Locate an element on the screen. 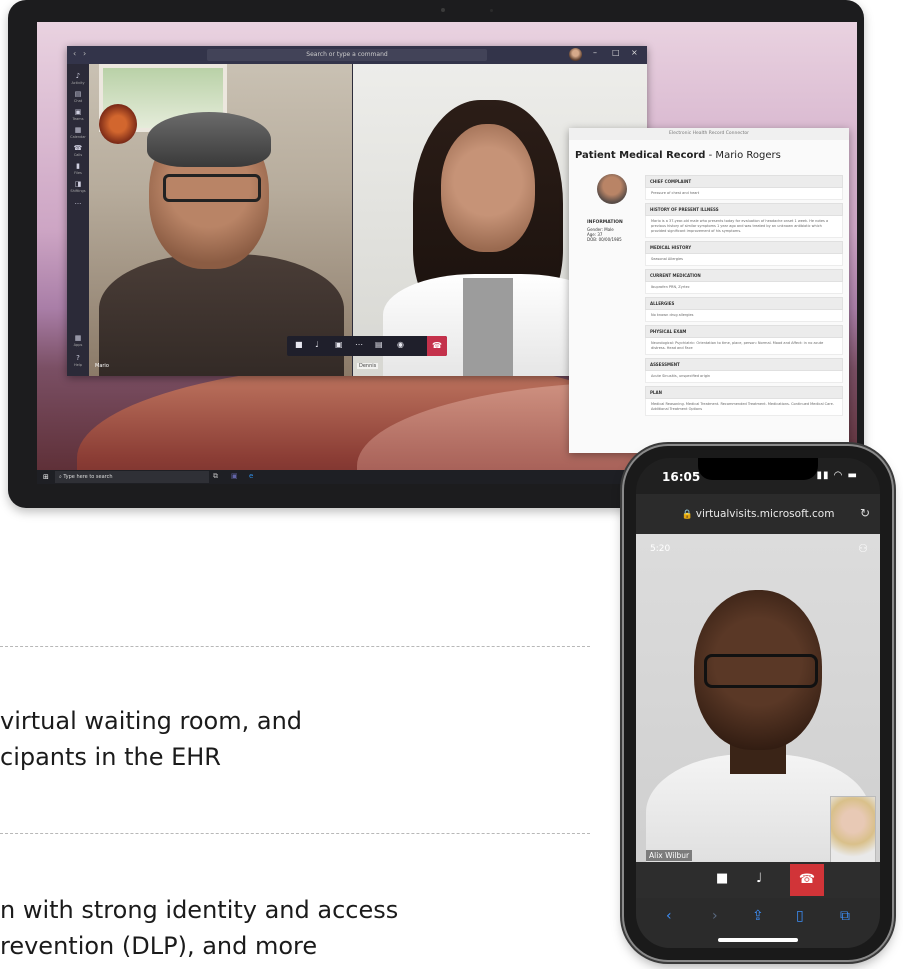 The width and height of the screenshot is (903, 969). participants-icon: ◉ is located at coordinates (400, 344).